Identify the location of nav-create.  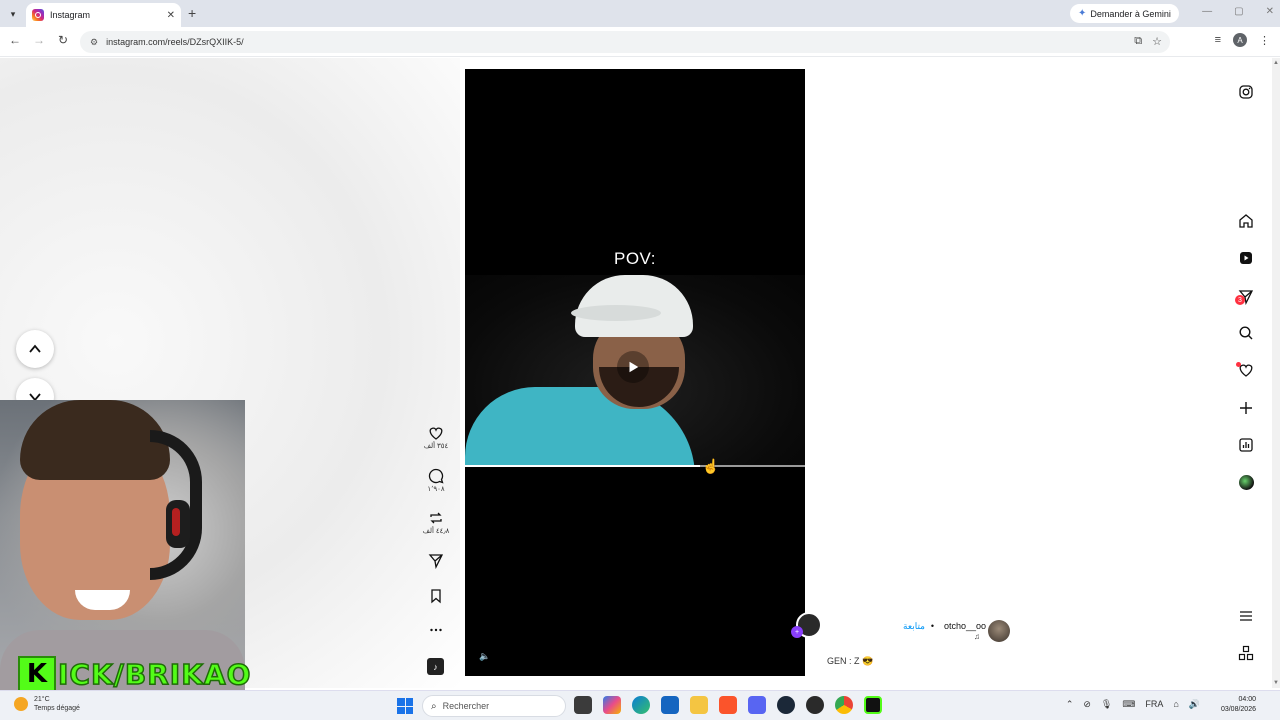
(1246, 408).